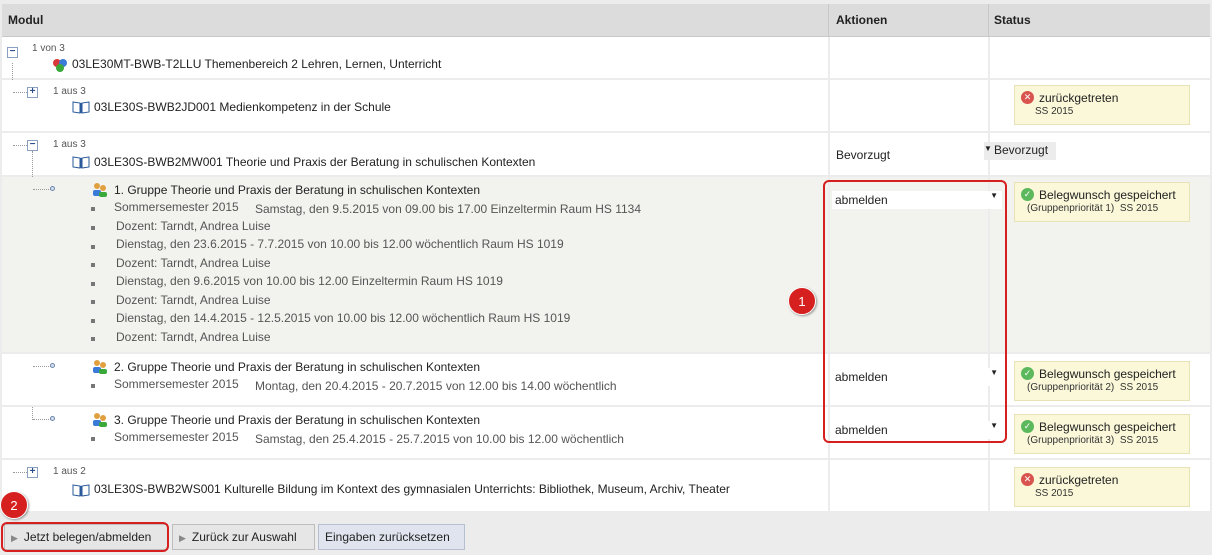  Describe the element at coordinates (988, 148) in the screenshot. I see `chevron-down-icon: ▼` at that location.